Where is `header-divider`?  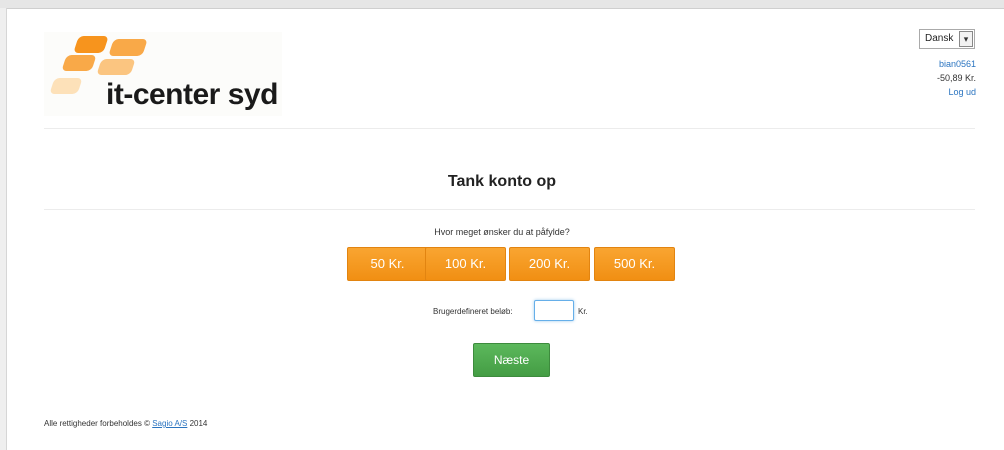 header-divider is located at coordinates (509, 128).